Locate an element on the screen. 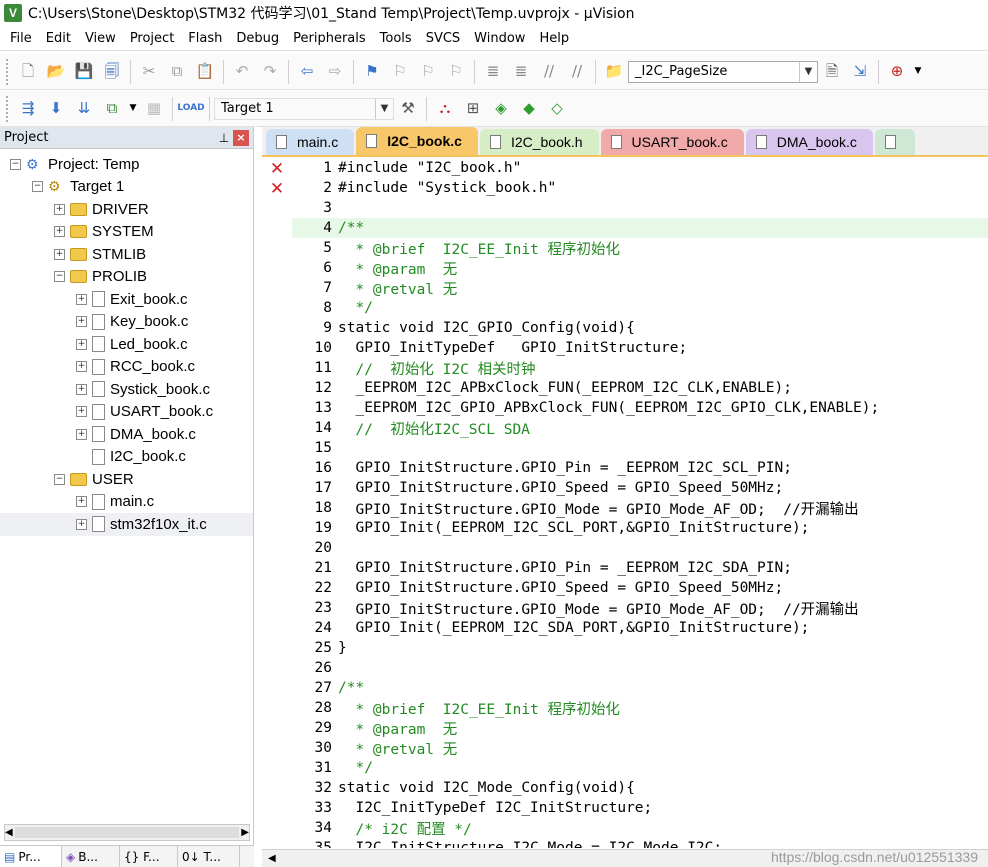 The height and width of the screenshot is (867, 988). menu-help: Help is located at coordinates (554, 38).